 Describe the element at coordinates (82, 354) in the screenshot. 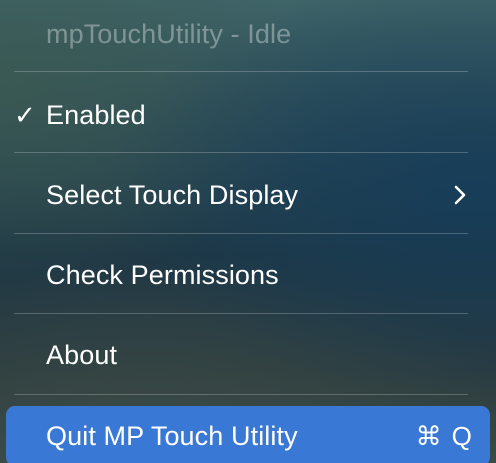

I see `menu-item-about-label: About` at that location.